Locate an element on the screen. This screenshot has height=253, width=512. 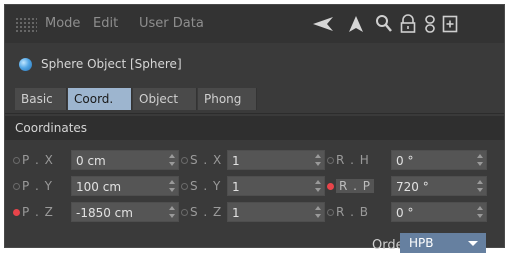
keyframe-dot-sy is located at coordinates (184, 186).